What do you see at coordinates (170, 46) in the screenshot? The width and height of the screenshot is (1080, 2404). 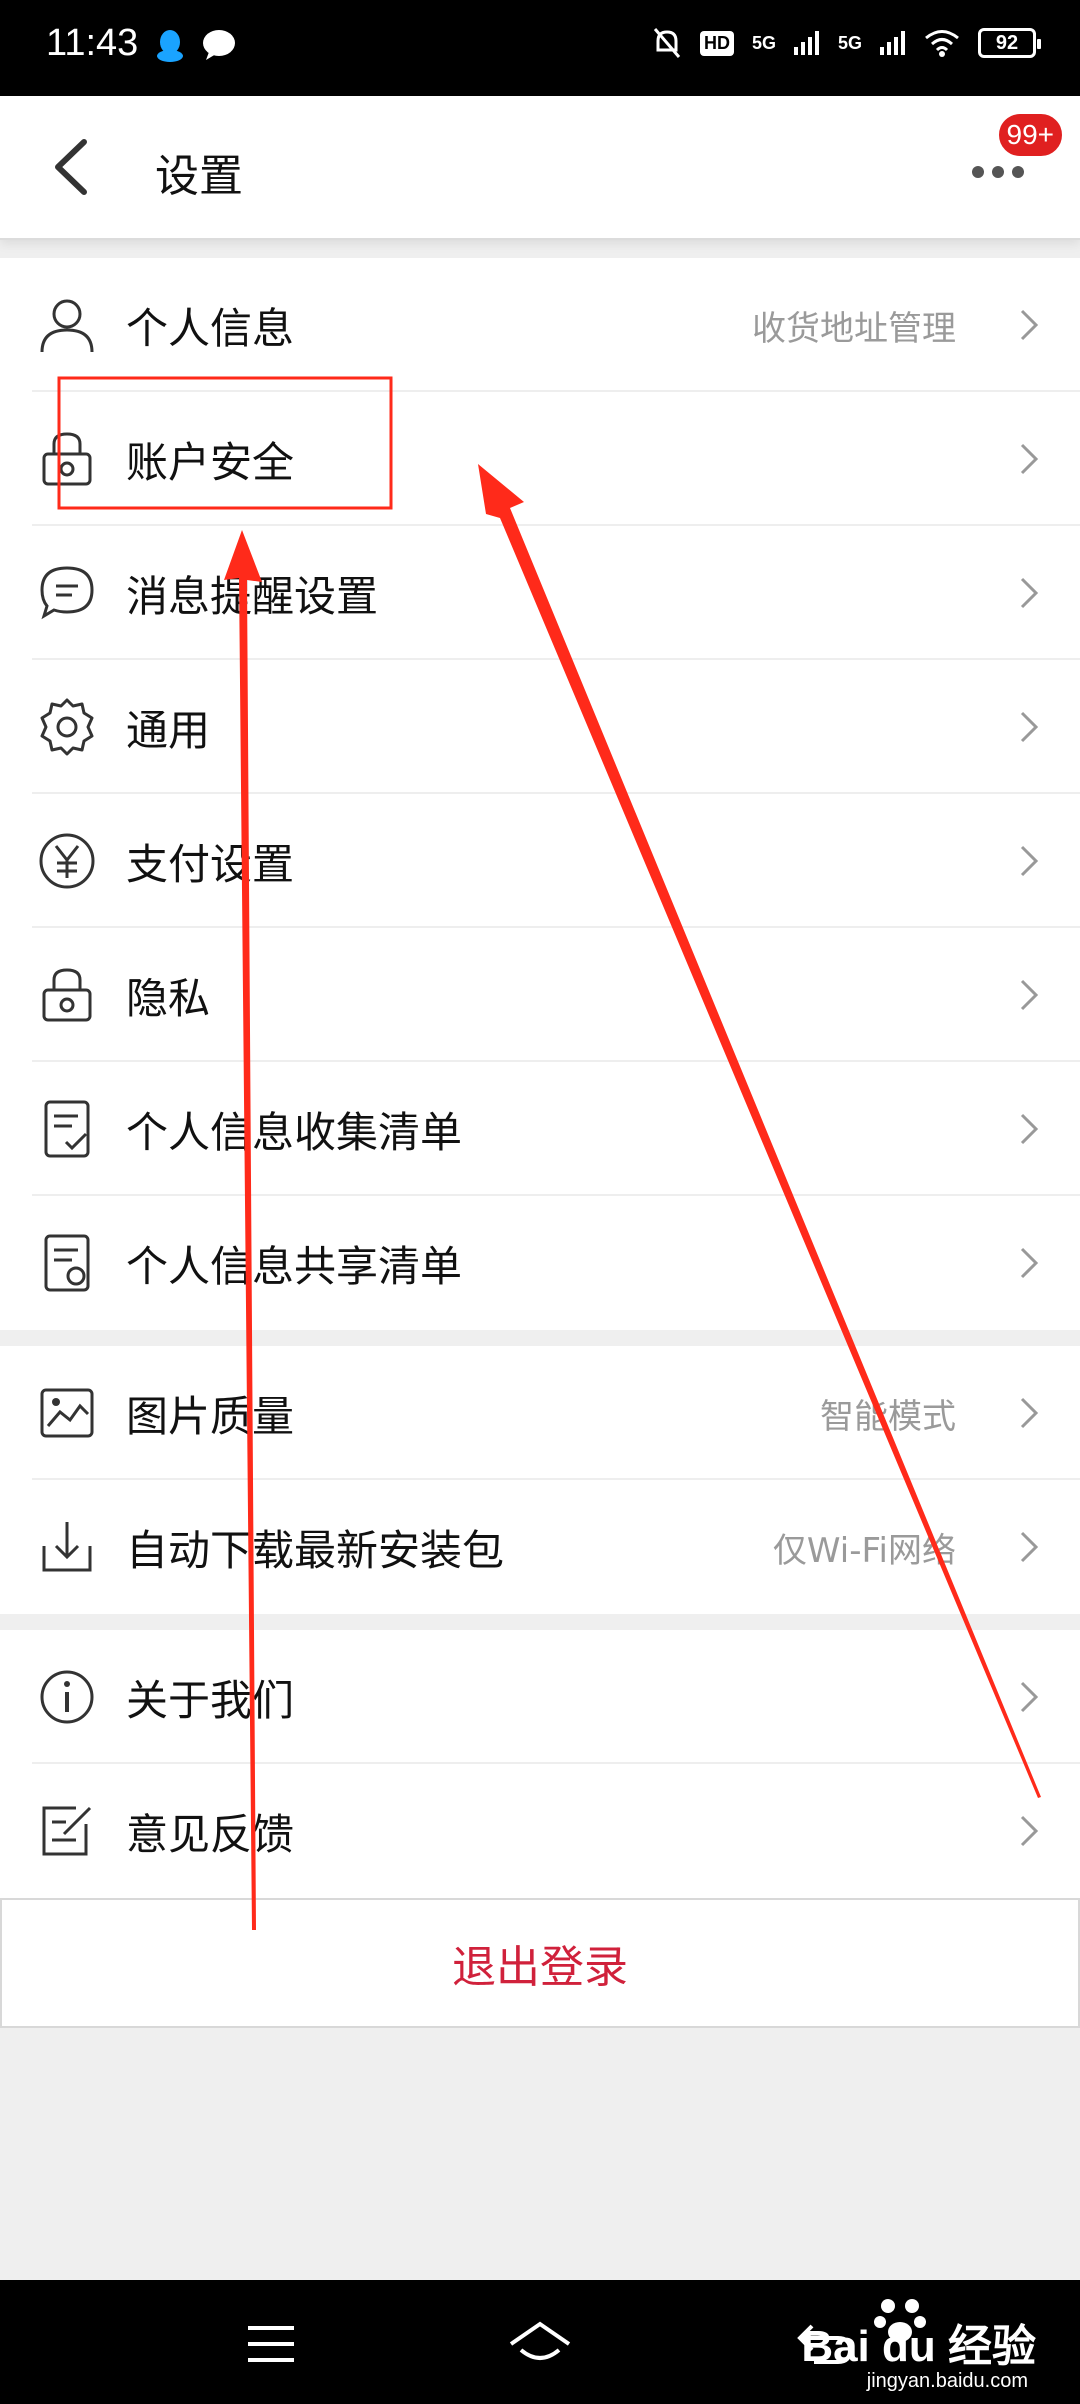 I see `qq-penguin-icon` at bounding box center [170, 46].